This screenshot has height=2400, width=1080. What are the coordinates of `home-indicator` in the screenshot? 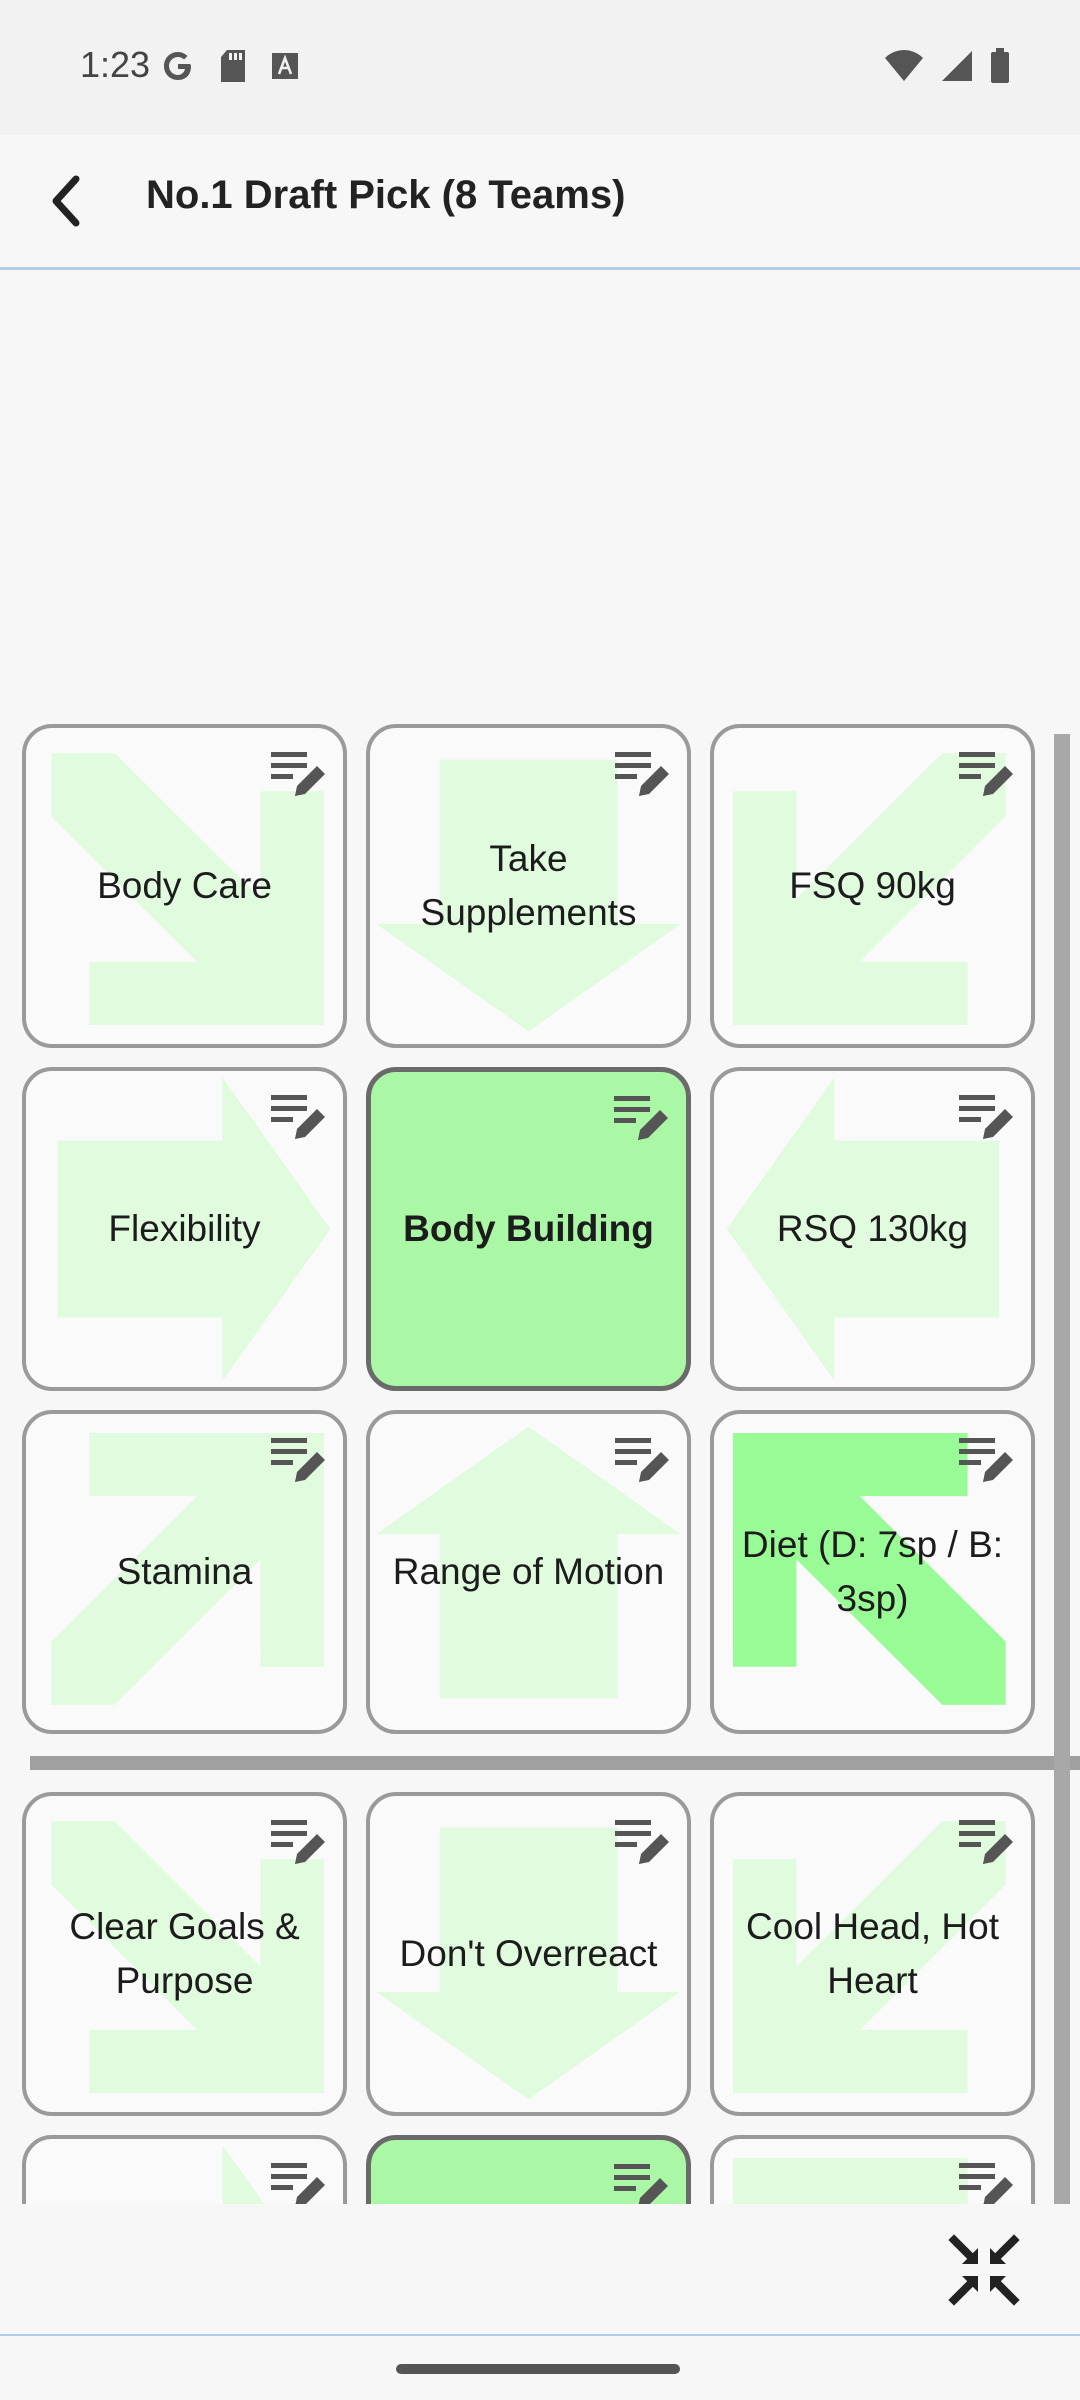 It's located at (538, 2369).